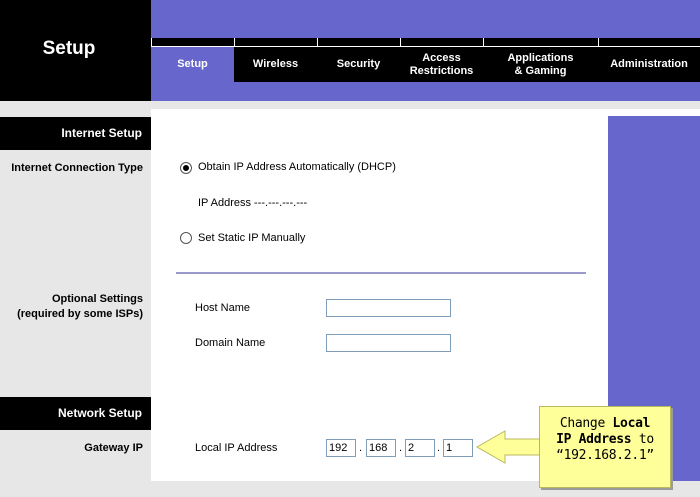 The height and width of the screenshot is (497, 700). Describe the element at coordinates (654, 112) in the screenshot. I see `right-gap` at that location.